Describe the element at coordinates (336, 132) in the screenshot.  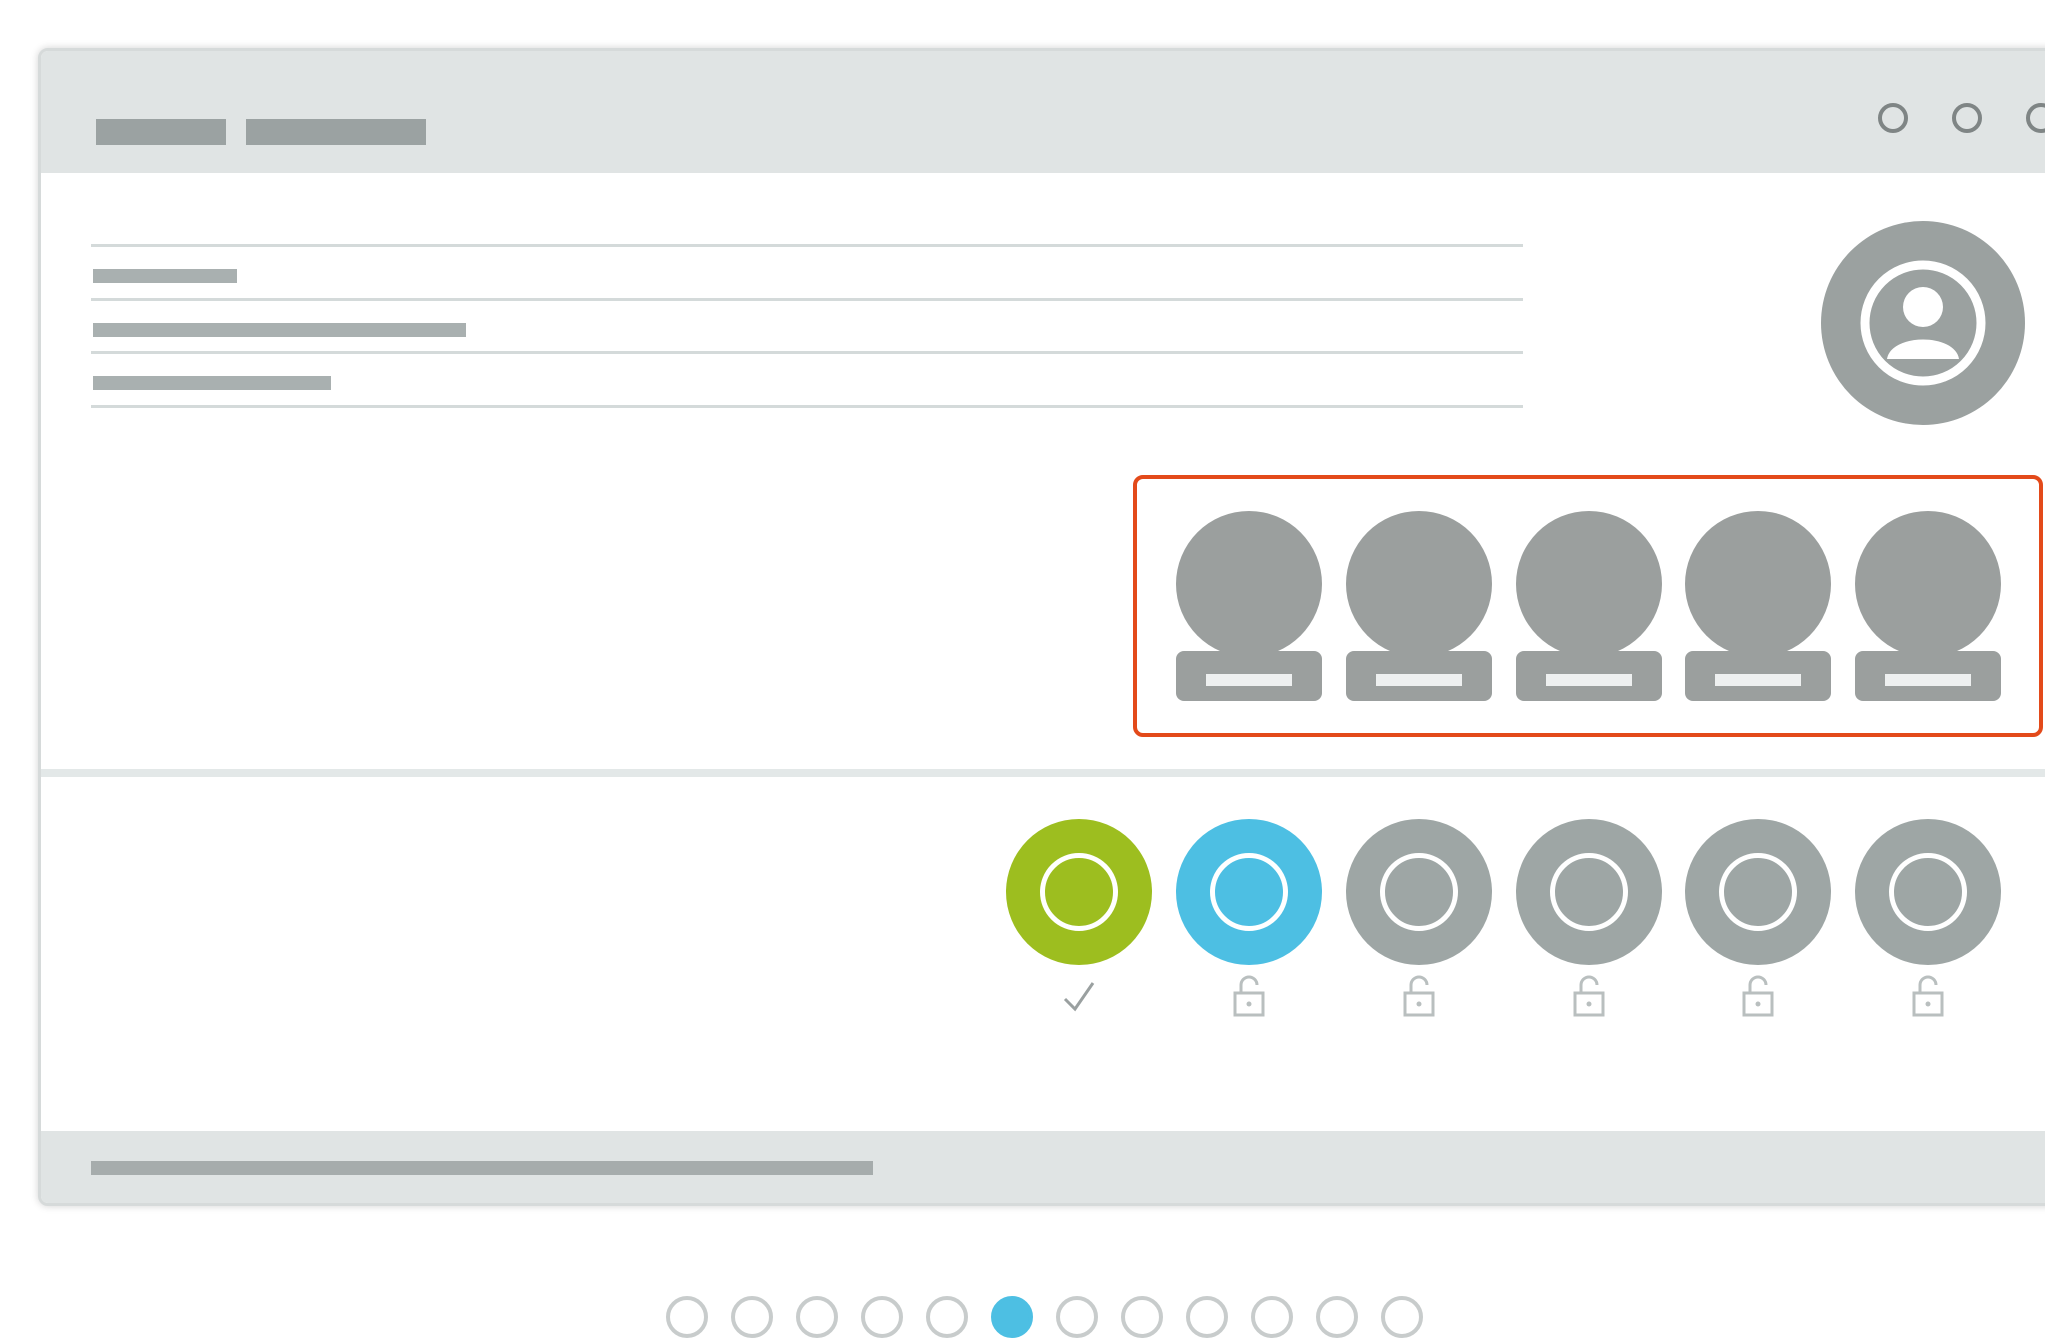
I see `tab-second` at that location.